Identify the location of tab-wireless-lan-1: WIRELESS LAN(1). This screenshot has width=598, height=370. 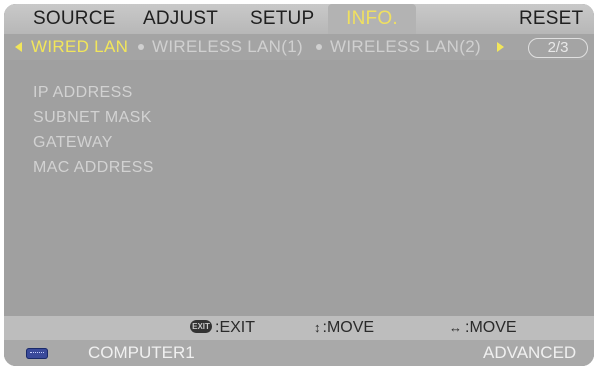
(227, 47).